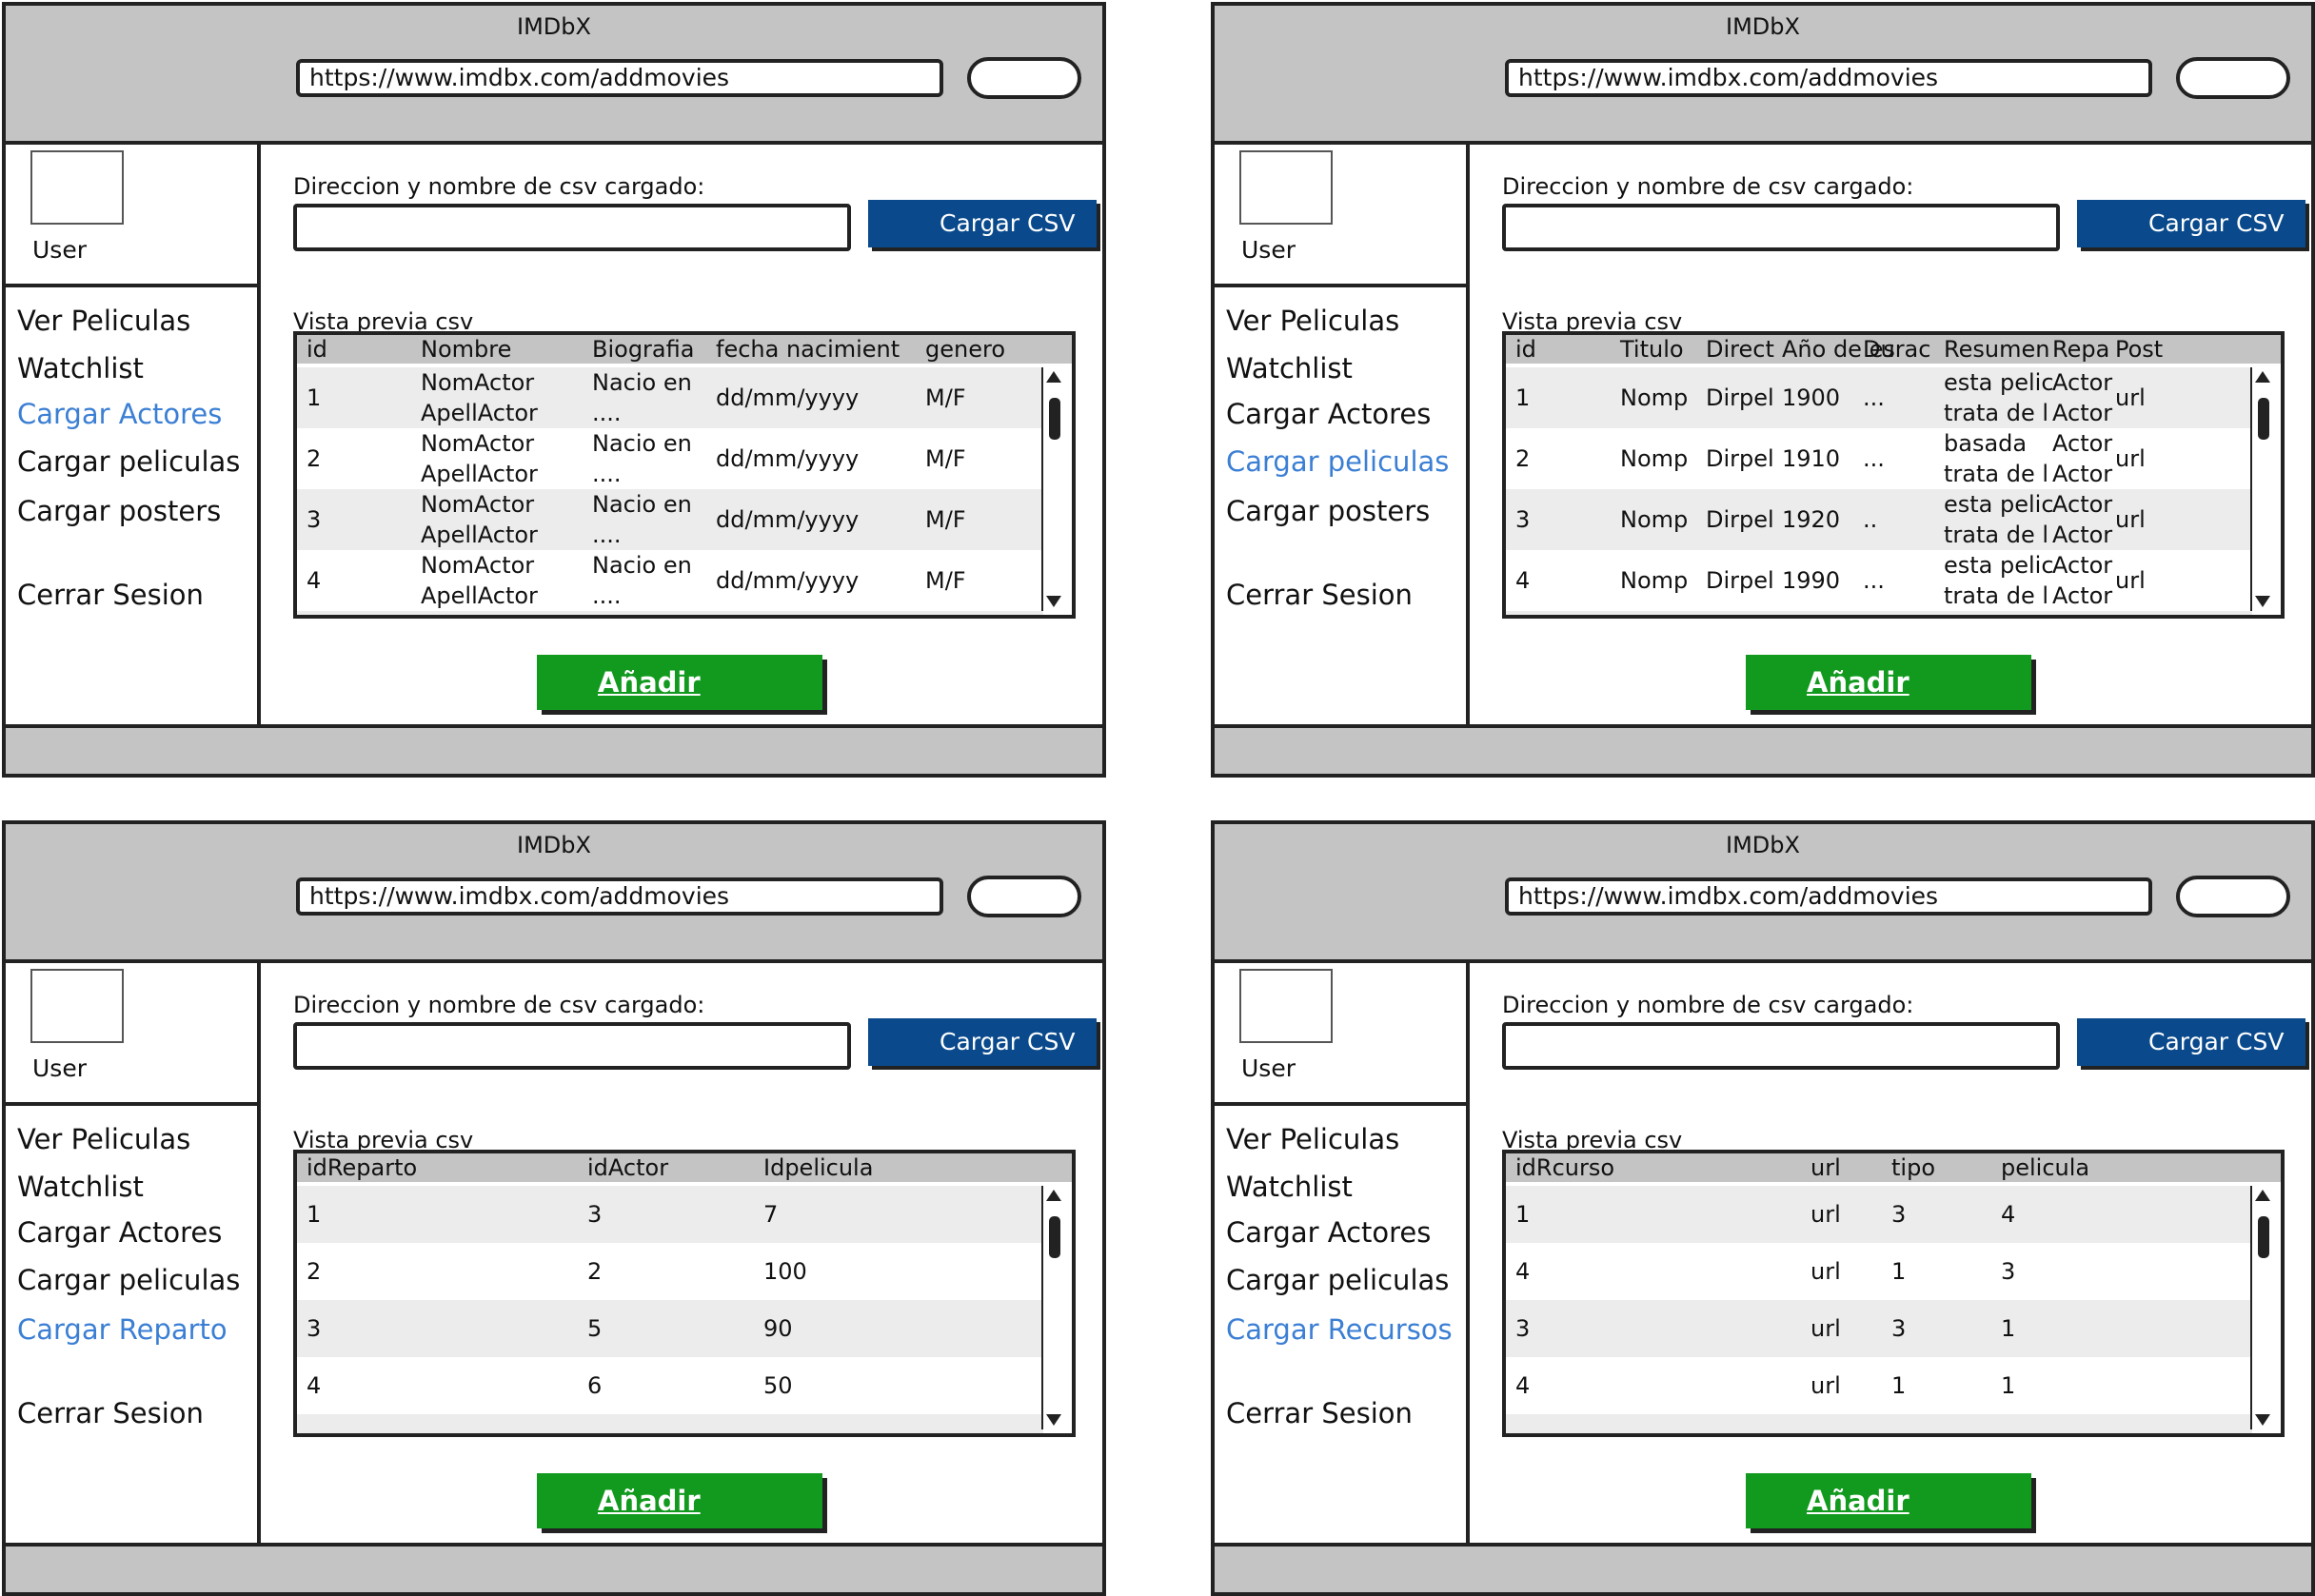 Image resolution: width=2315 pixels, height=1596 pixels. What do you see at coordinates (478, 382) in the screenshot?
I see `table-cell: NomActor` at bounding box center [478, 382].